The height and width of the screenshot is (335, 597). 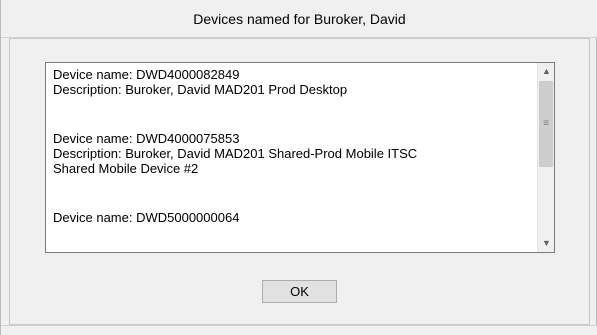 What do you see at coordinates (299, 330) in the screenshot?
I see `dialog-bottom-edge` at bounding box center [299, 330].